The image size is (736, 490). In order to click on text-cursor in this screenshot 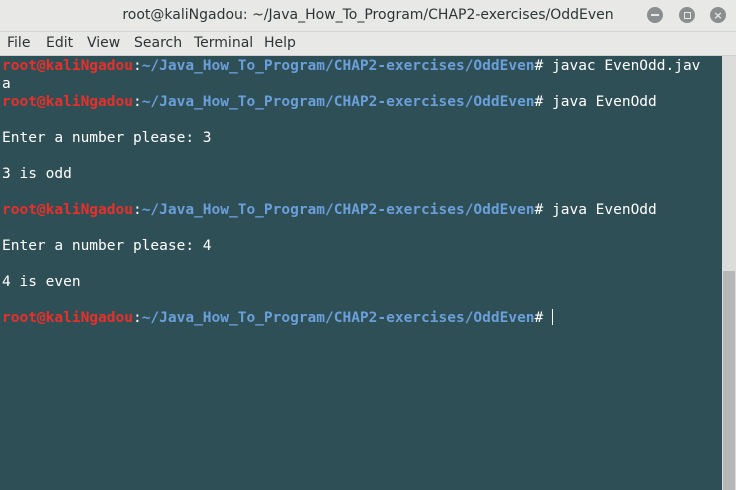, I will do `click(552, 317)`.